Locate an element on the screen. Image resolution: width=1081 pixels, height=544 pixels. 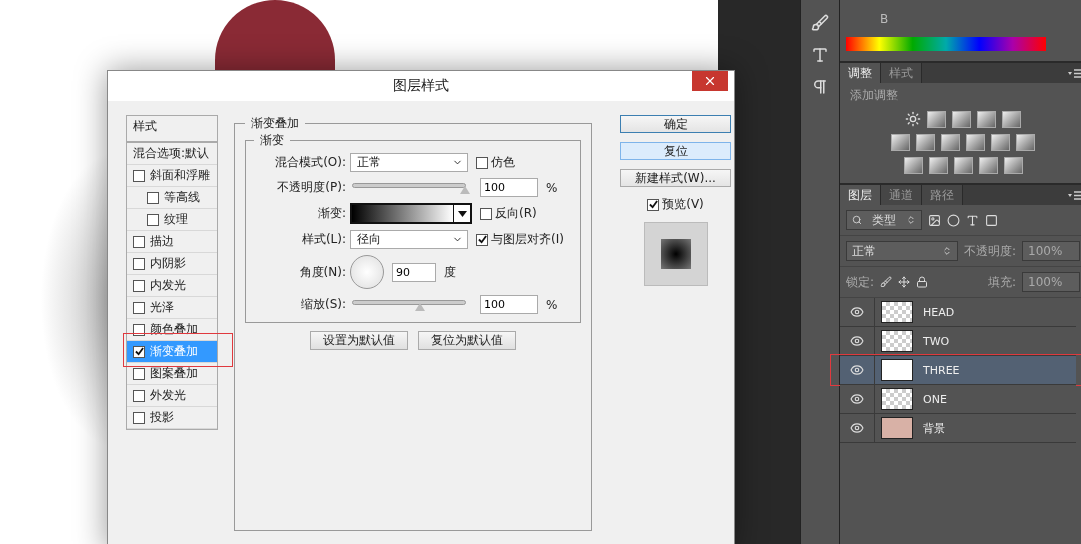
style-list-item: 纹理 is located at coordinates (172, 220).